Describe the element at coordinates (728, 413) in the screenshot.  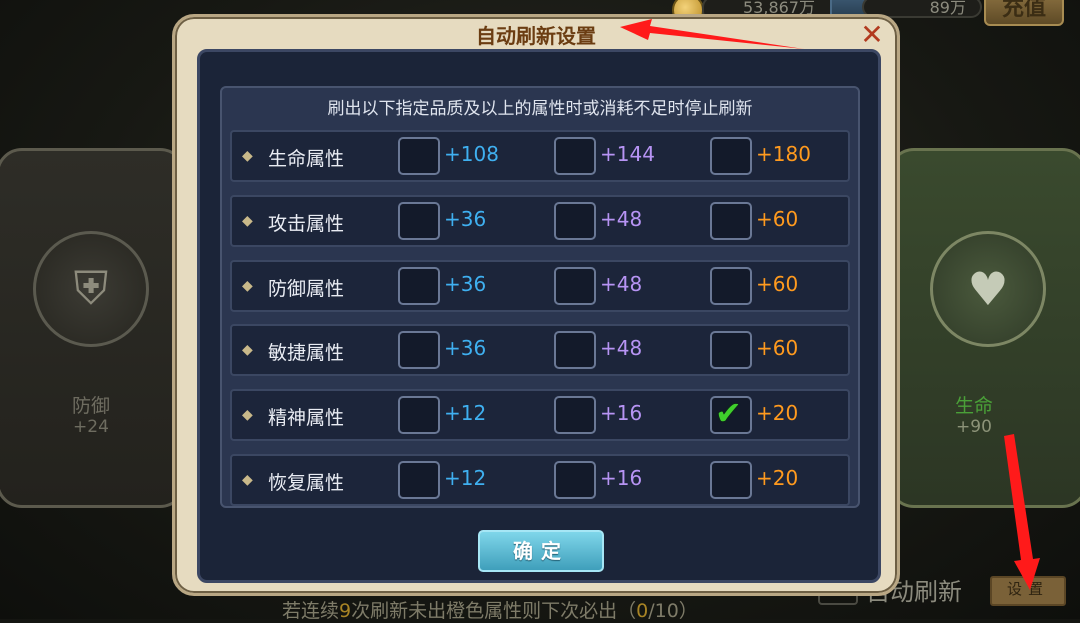
I see `checkmark-icon: ✔` at that location.